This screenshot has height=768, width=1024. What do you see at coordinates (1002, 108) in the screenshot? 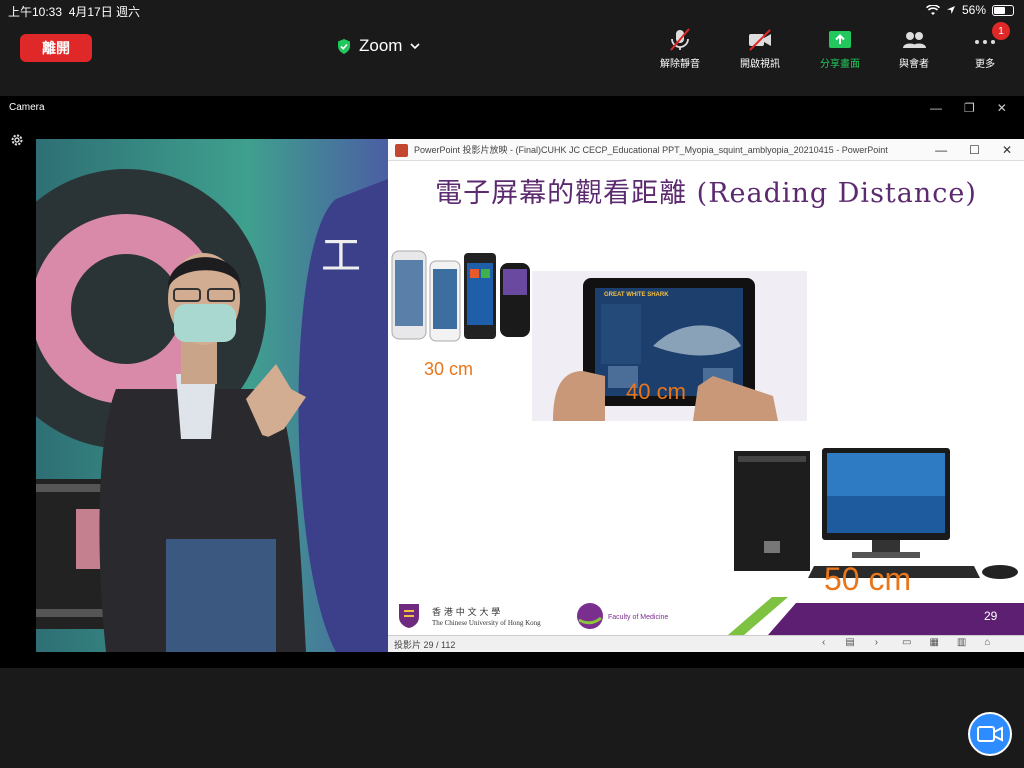
I see `close-icon: ✕` at bounding box center [1002, 108].